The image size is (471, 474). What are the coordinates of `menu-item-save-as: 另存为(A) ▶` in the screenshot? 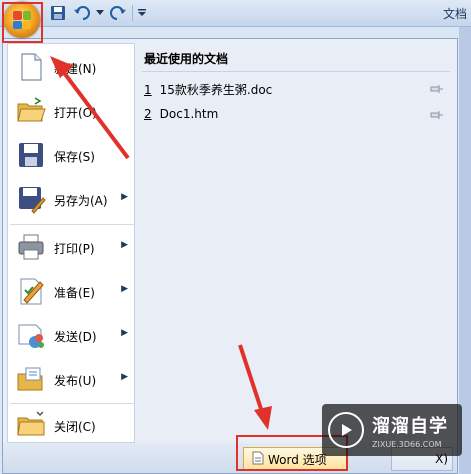 It's located at (72, 200).